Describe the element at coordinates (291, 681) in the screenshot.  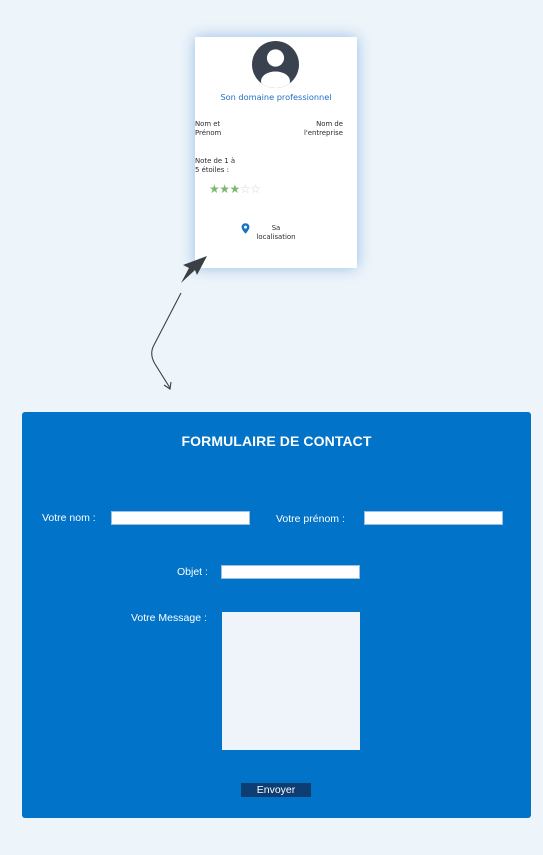
I see `message-textarea` at that location.